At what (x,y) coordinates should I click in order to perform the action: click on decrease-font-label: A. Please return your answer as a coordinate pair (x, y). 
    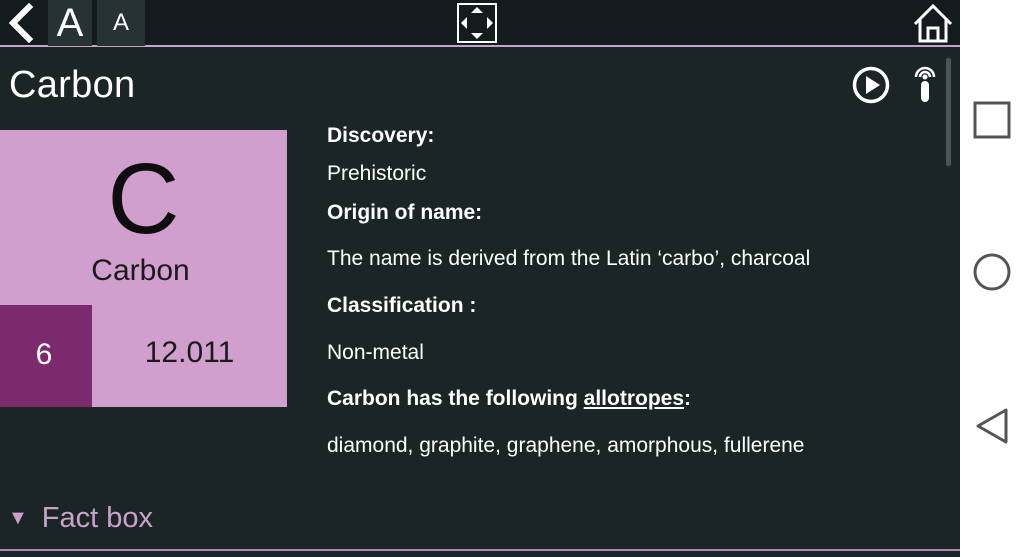
    Looking at the image, I should click on (120, 22).